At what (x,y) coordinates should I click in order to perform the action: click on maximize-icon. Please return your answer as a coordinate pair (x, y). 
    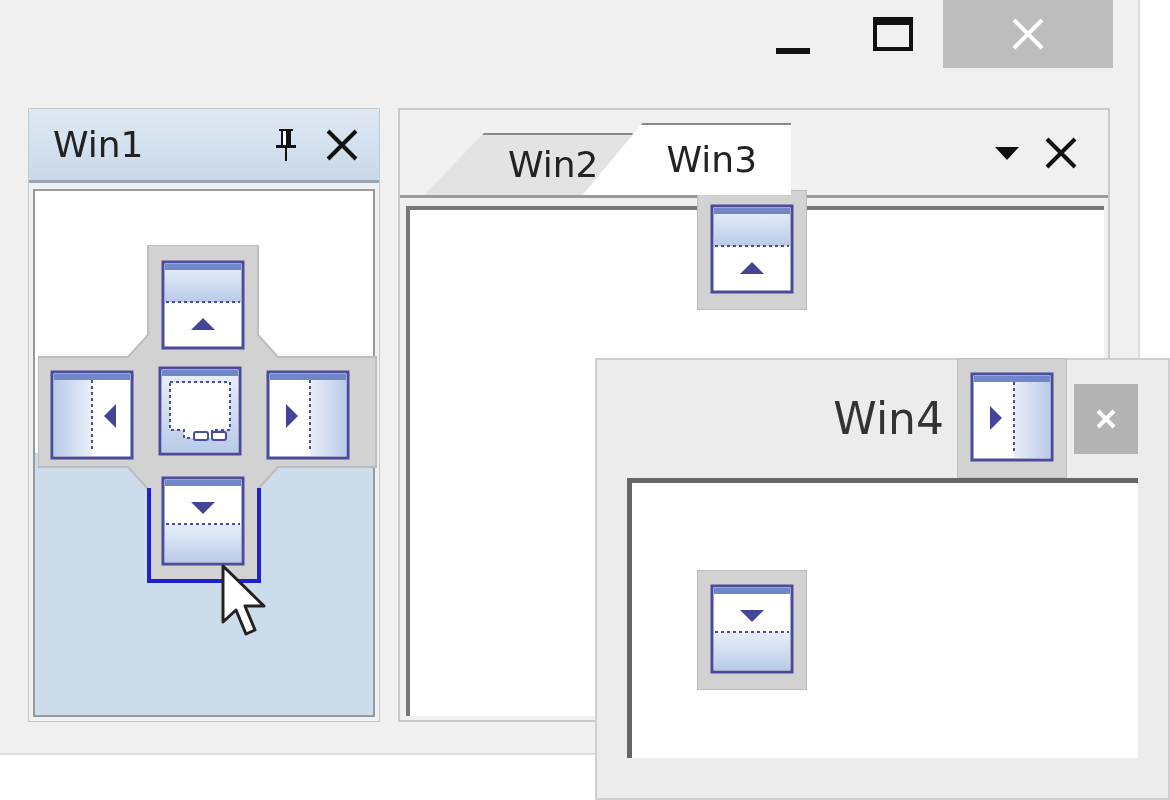
    Looking at the image, I should click on (893, 34).